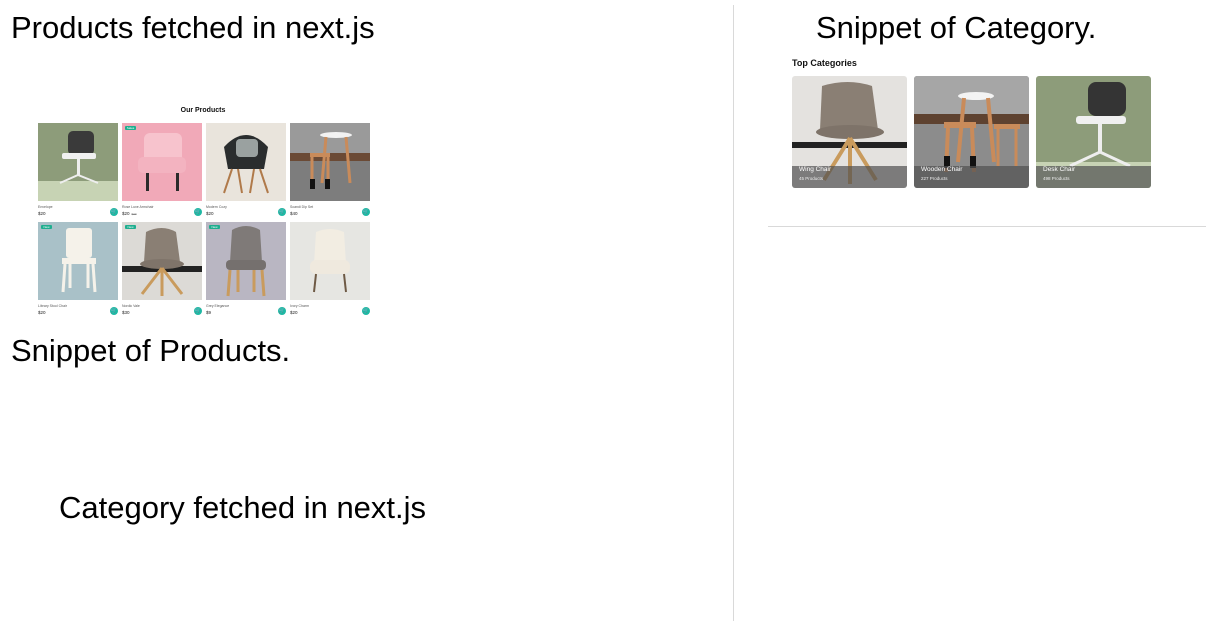 The height and width of the screenshot is (621, 1206). I want to click on product-card: Scandi Dip Set $40 🛒, so click(330, 171).